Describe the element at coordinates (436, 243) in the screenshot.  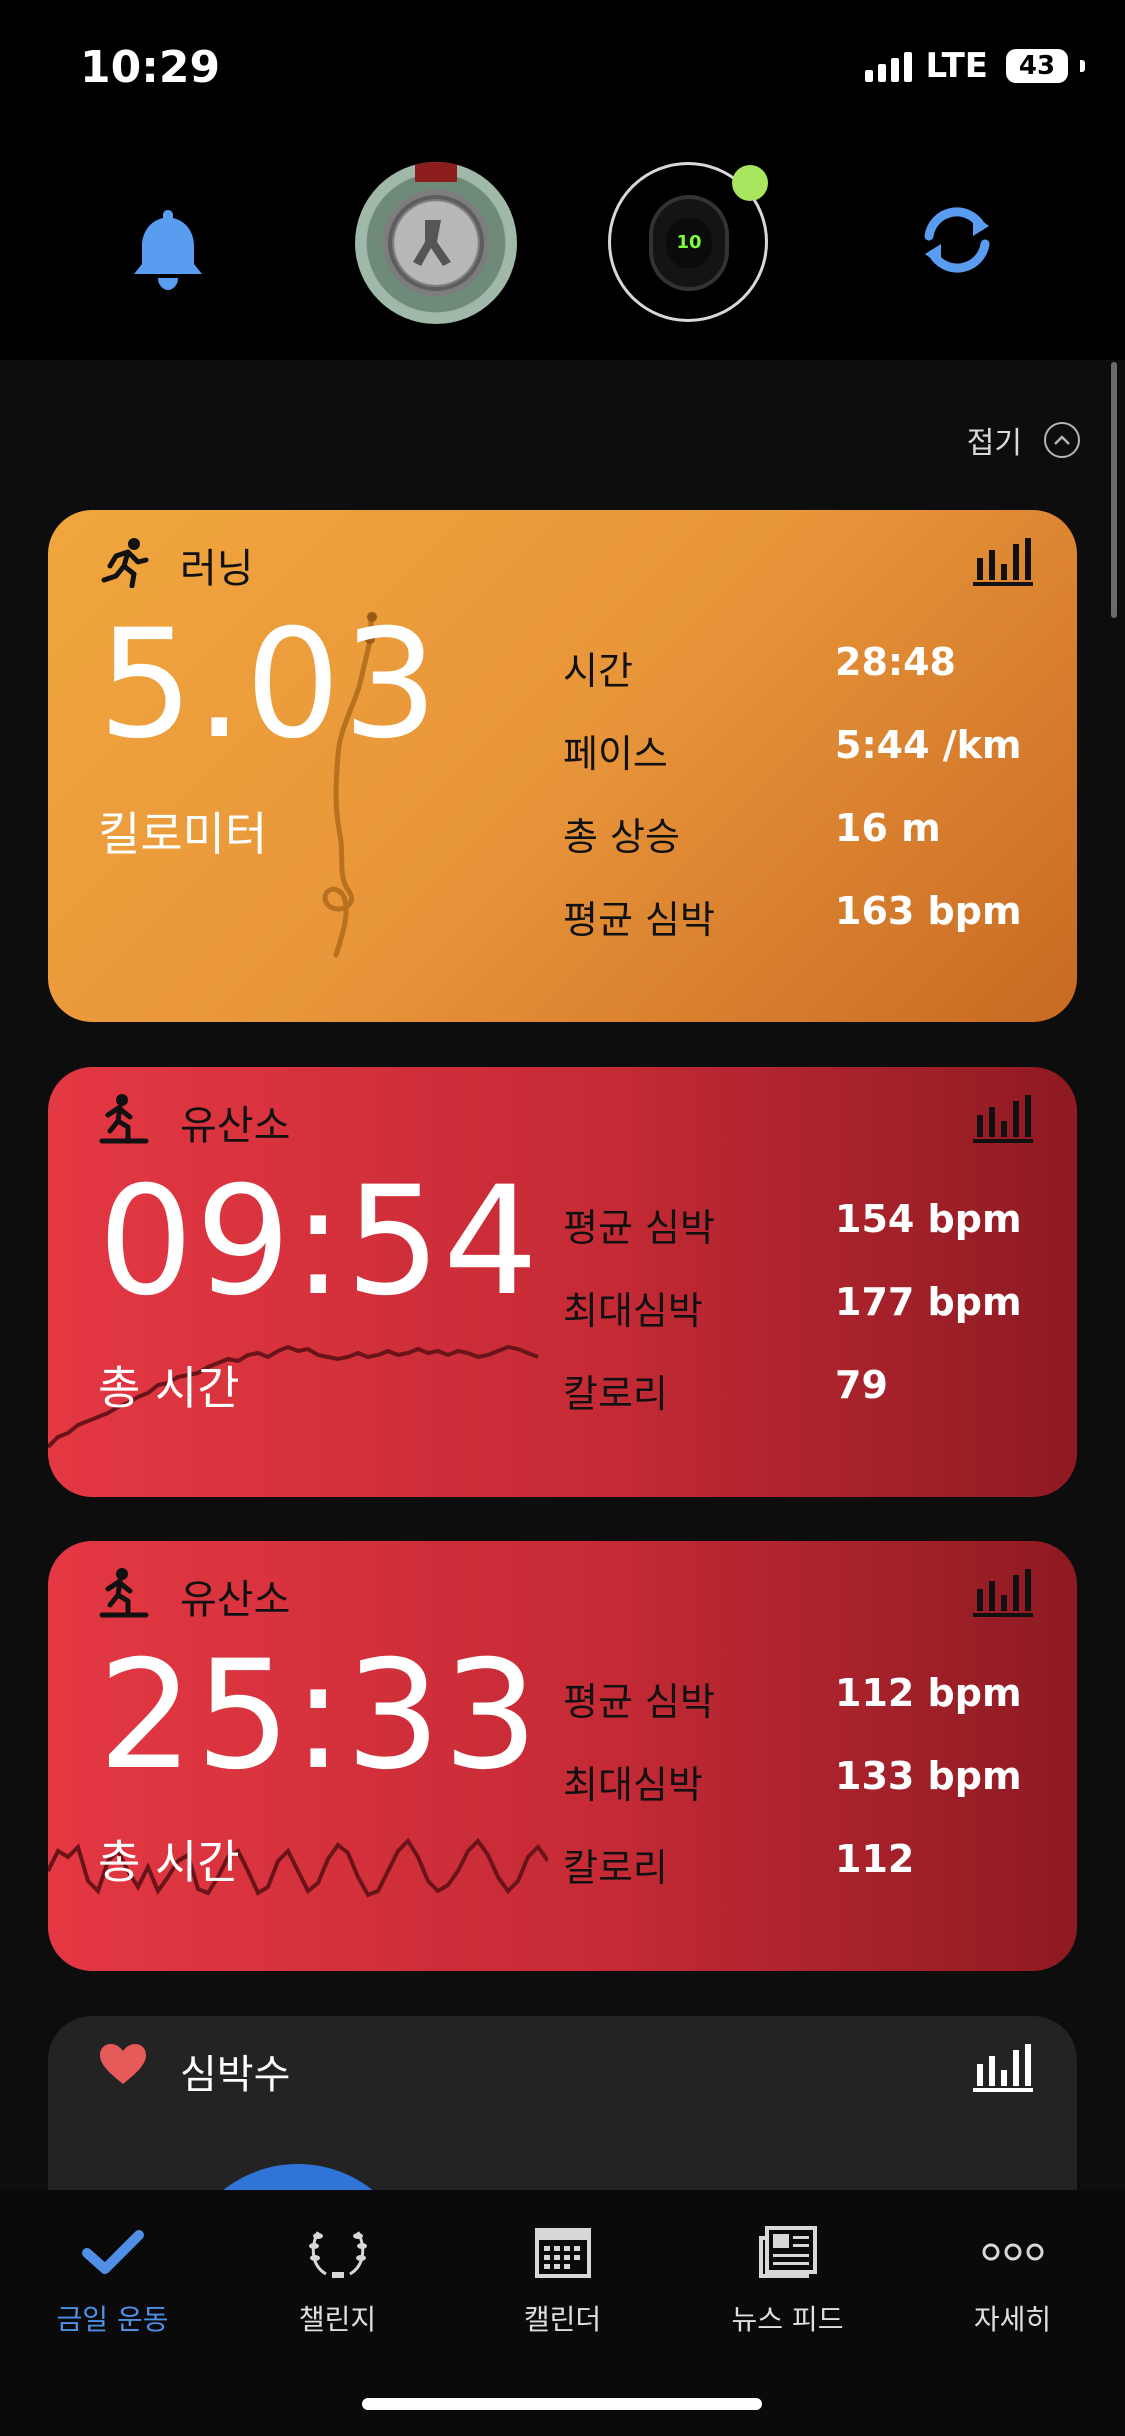
I see `profile-avatar` at that location.